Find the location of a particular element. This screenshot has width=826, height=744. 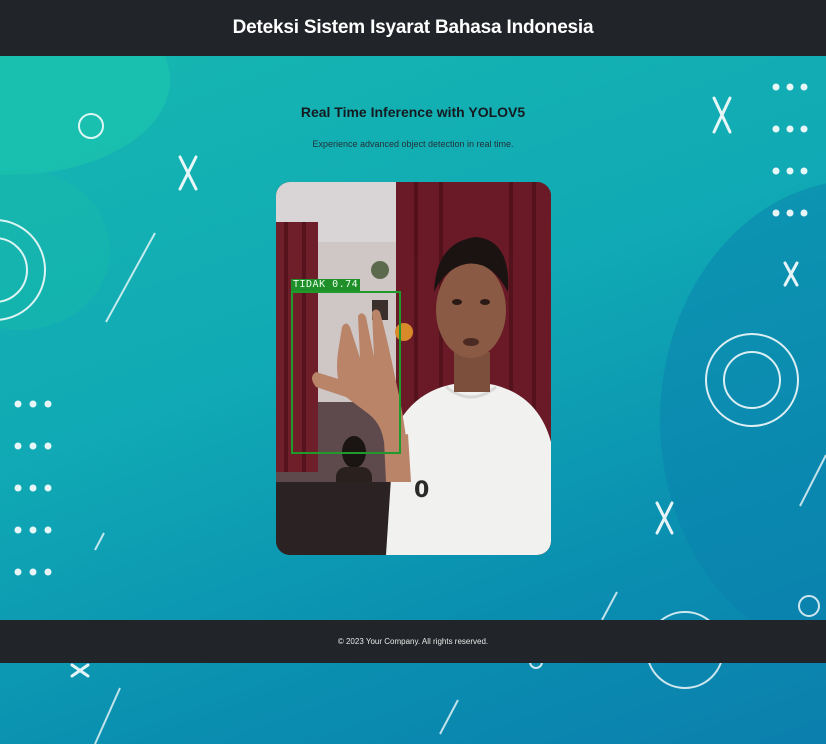

detection-bounding-box is located at coordinates (346, 372).